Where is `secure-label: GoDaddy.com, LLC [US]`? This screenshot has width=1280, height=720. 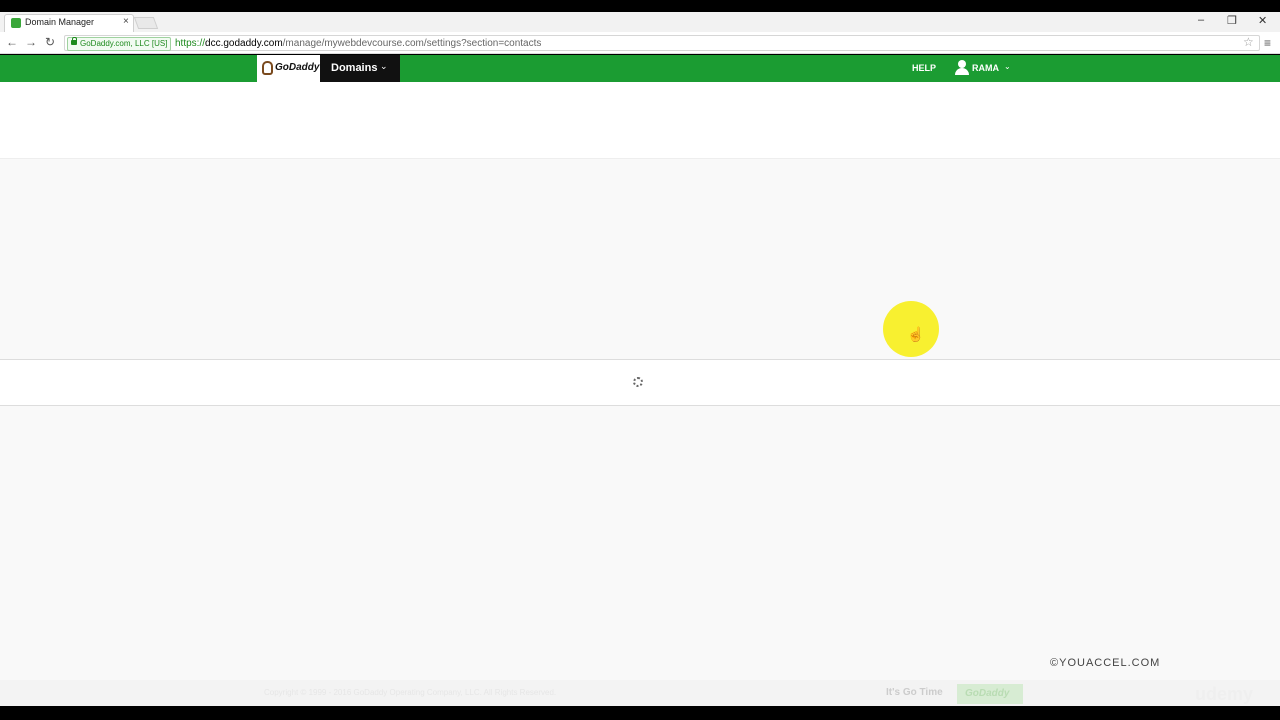 secure-label: GoDaddy.com, LLC [US] is located at coordinates (124, 43).